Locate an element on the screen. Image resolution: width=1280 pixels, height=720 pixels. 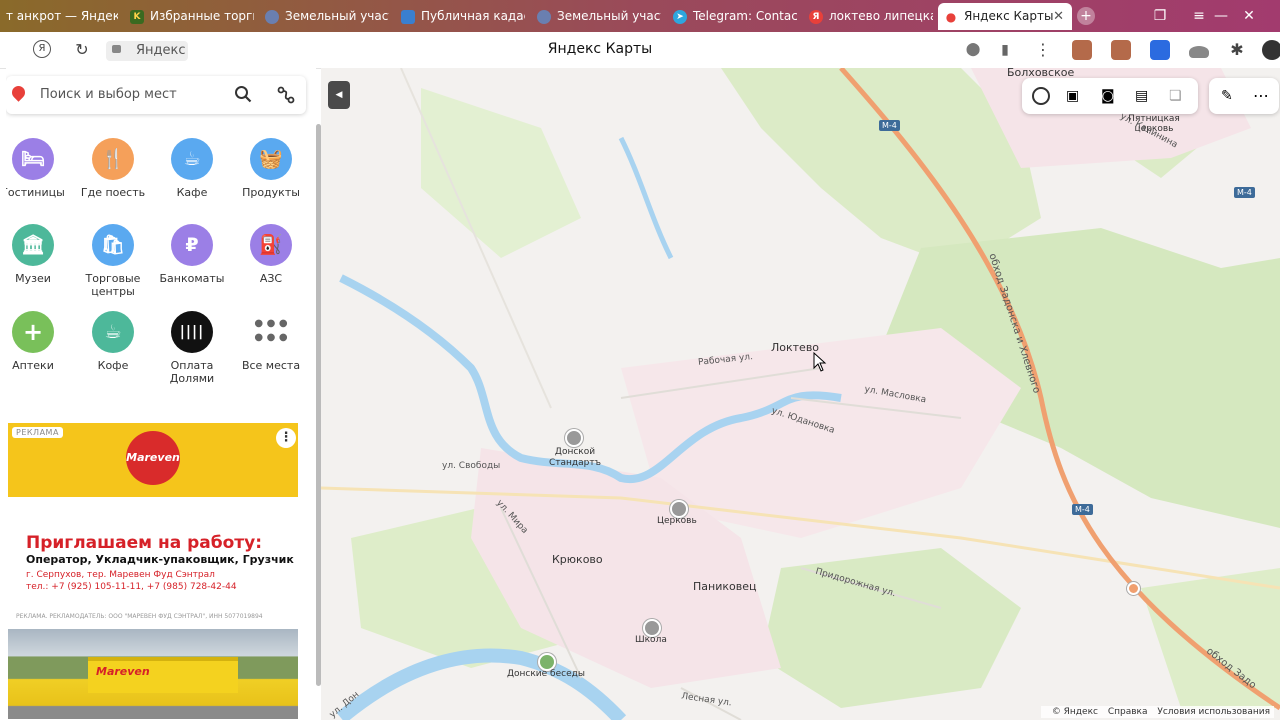
search-box: Поиск и выбор мест is located at coordinates (156, 95).